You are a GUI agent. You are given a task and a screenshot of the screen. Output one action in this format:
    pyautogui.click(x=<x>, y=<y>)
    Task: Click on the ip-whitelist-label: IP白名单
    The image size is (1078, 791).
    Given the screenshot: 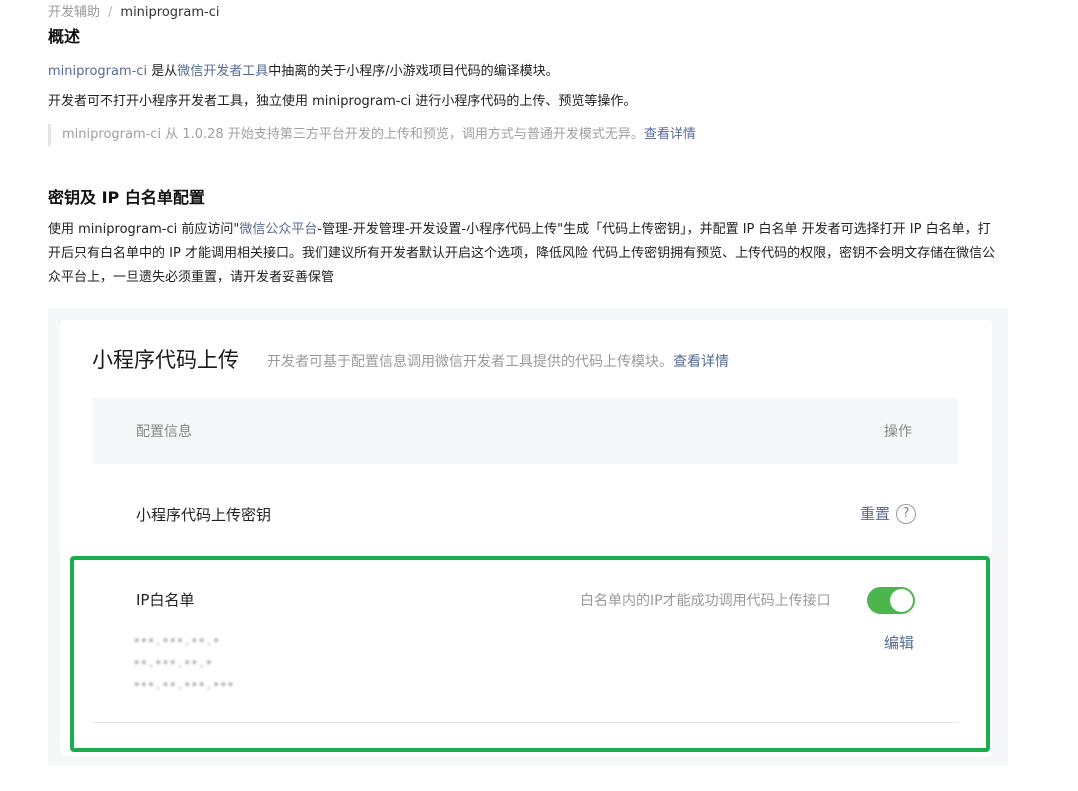 What is the action you would take?
    pyautogui.click(x=165, y=600)
    